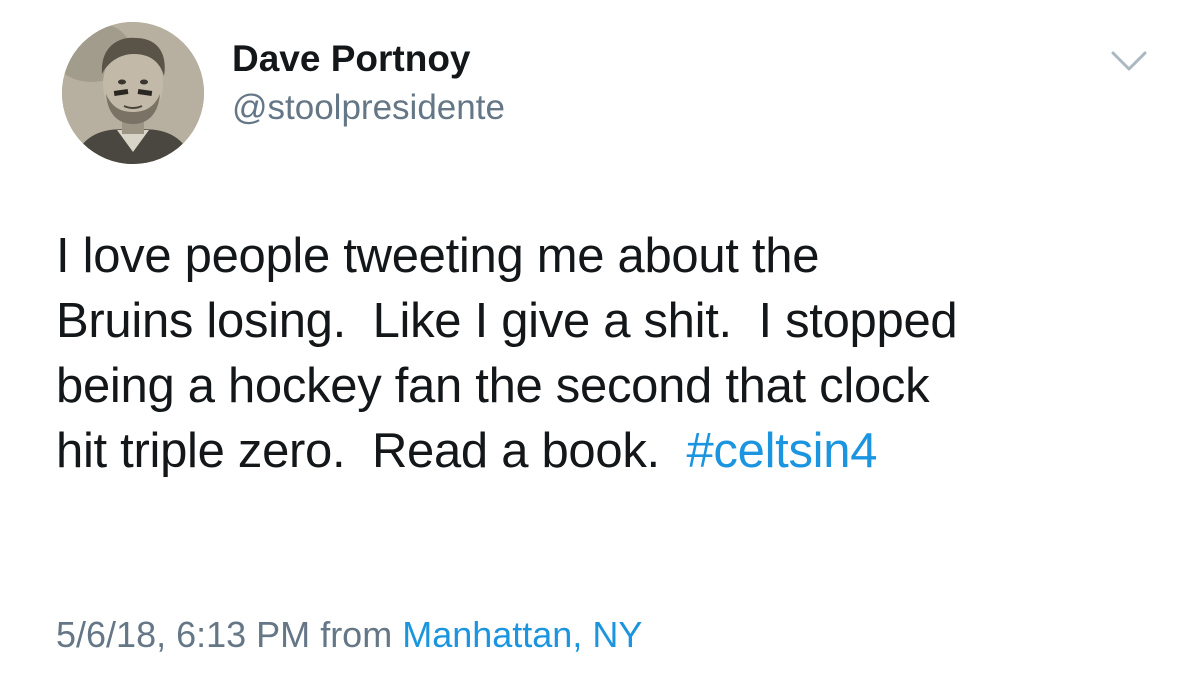 The image size is (1200, 674). What do you see at coordinates (183, 634) in the screenshot?
I see `tweet-timestamp: 5/6/18, 6:13 PM` at bounding box center [183, 634].